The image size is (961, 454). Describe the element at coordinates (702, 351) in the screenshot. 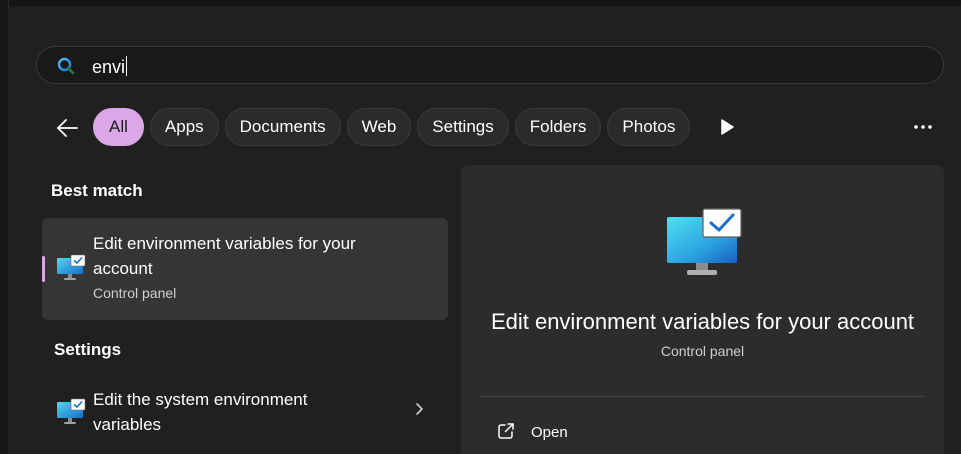

I see `preview-subtitle: Control panel` at that location.